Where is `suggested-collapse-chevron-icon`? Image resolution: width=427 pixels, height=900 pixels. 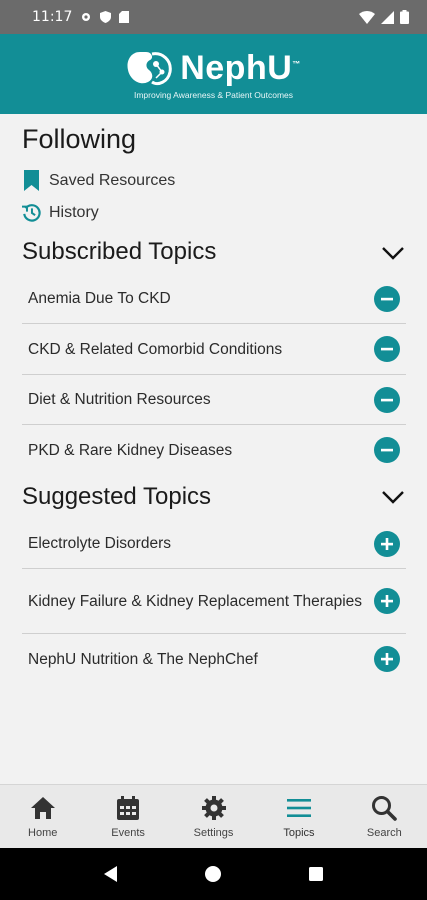
suggested-collapse-chevron-icon is located at coordinates (393, 497).